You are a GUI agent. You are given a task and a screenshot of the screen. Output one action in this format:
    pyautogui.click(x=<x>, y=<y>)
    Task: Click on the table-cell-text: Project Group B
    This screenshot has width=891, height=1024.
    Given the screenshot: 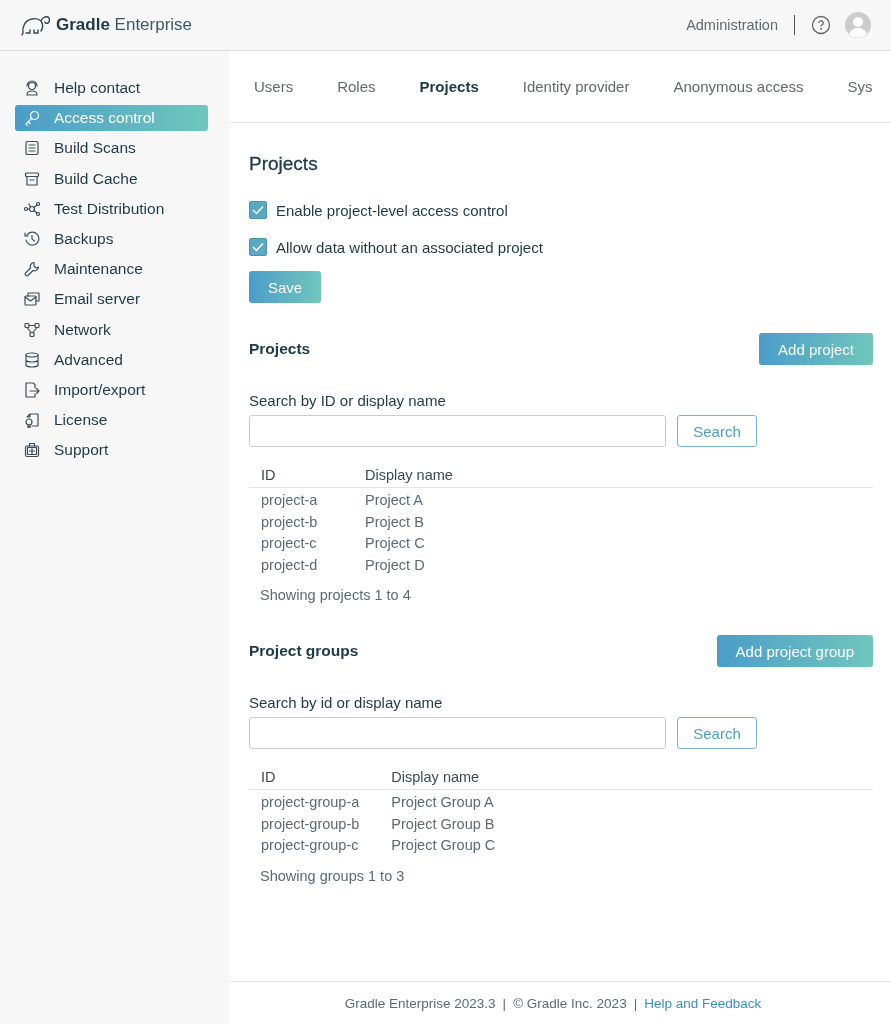 What is the action you would take?
    pyautogui.click(x=443, y=823)
    